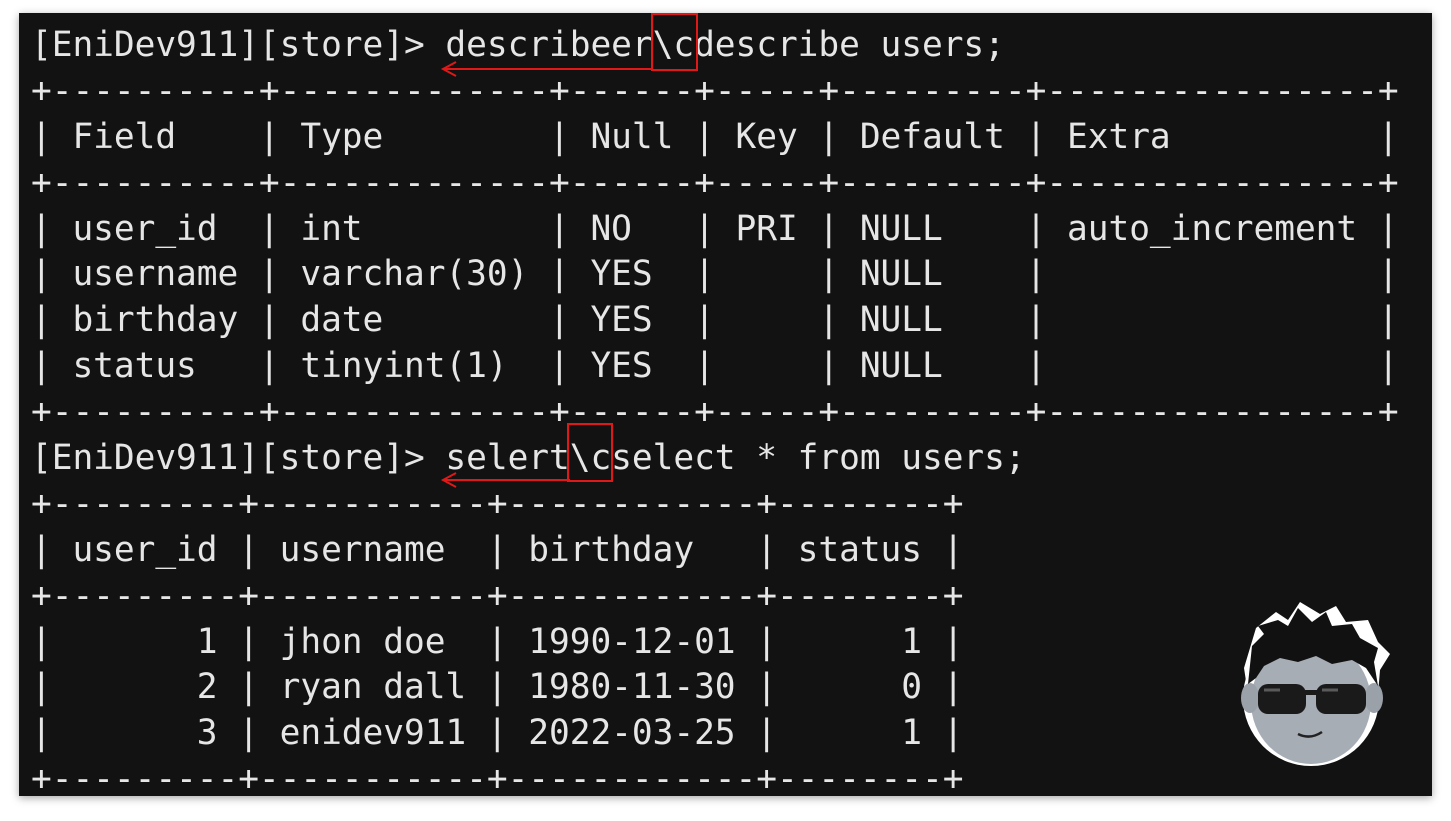 This screenshot has height=821, width=1451. I want to click on cartoon-avatar-with-sunglasses-icon, so click(1315, 684).